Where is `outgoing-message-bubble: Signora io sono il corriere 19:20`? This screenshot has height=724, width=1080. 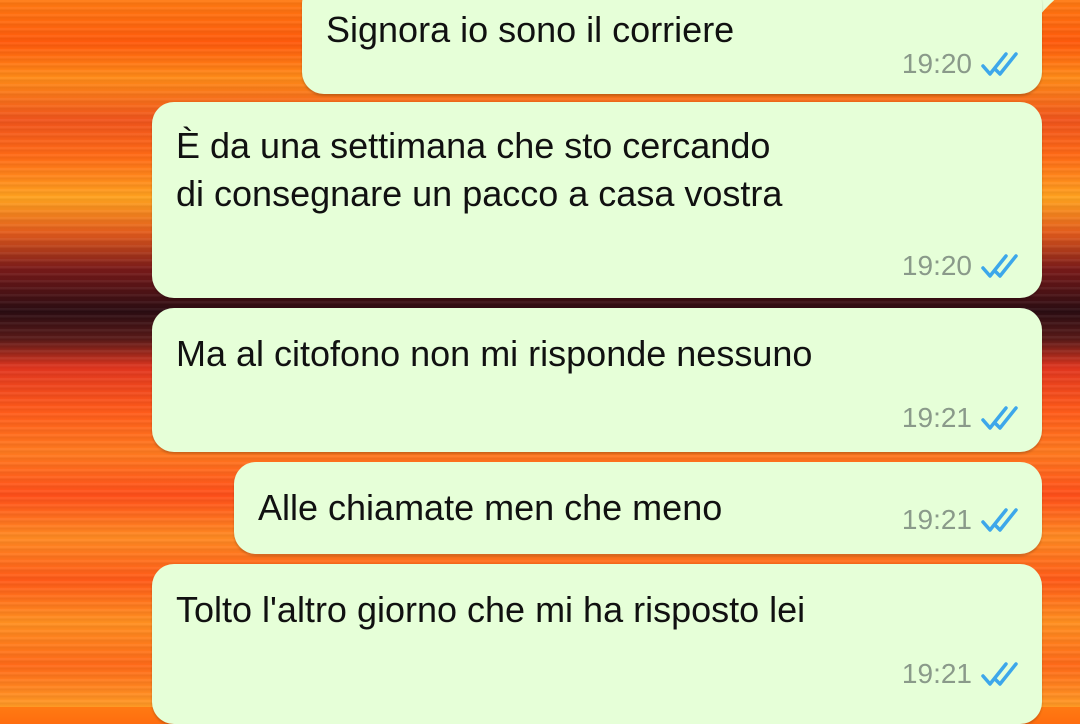
outgoing-message-bubble: Signora io sono il corriere 19:20 is located at coordinates (672, 47).